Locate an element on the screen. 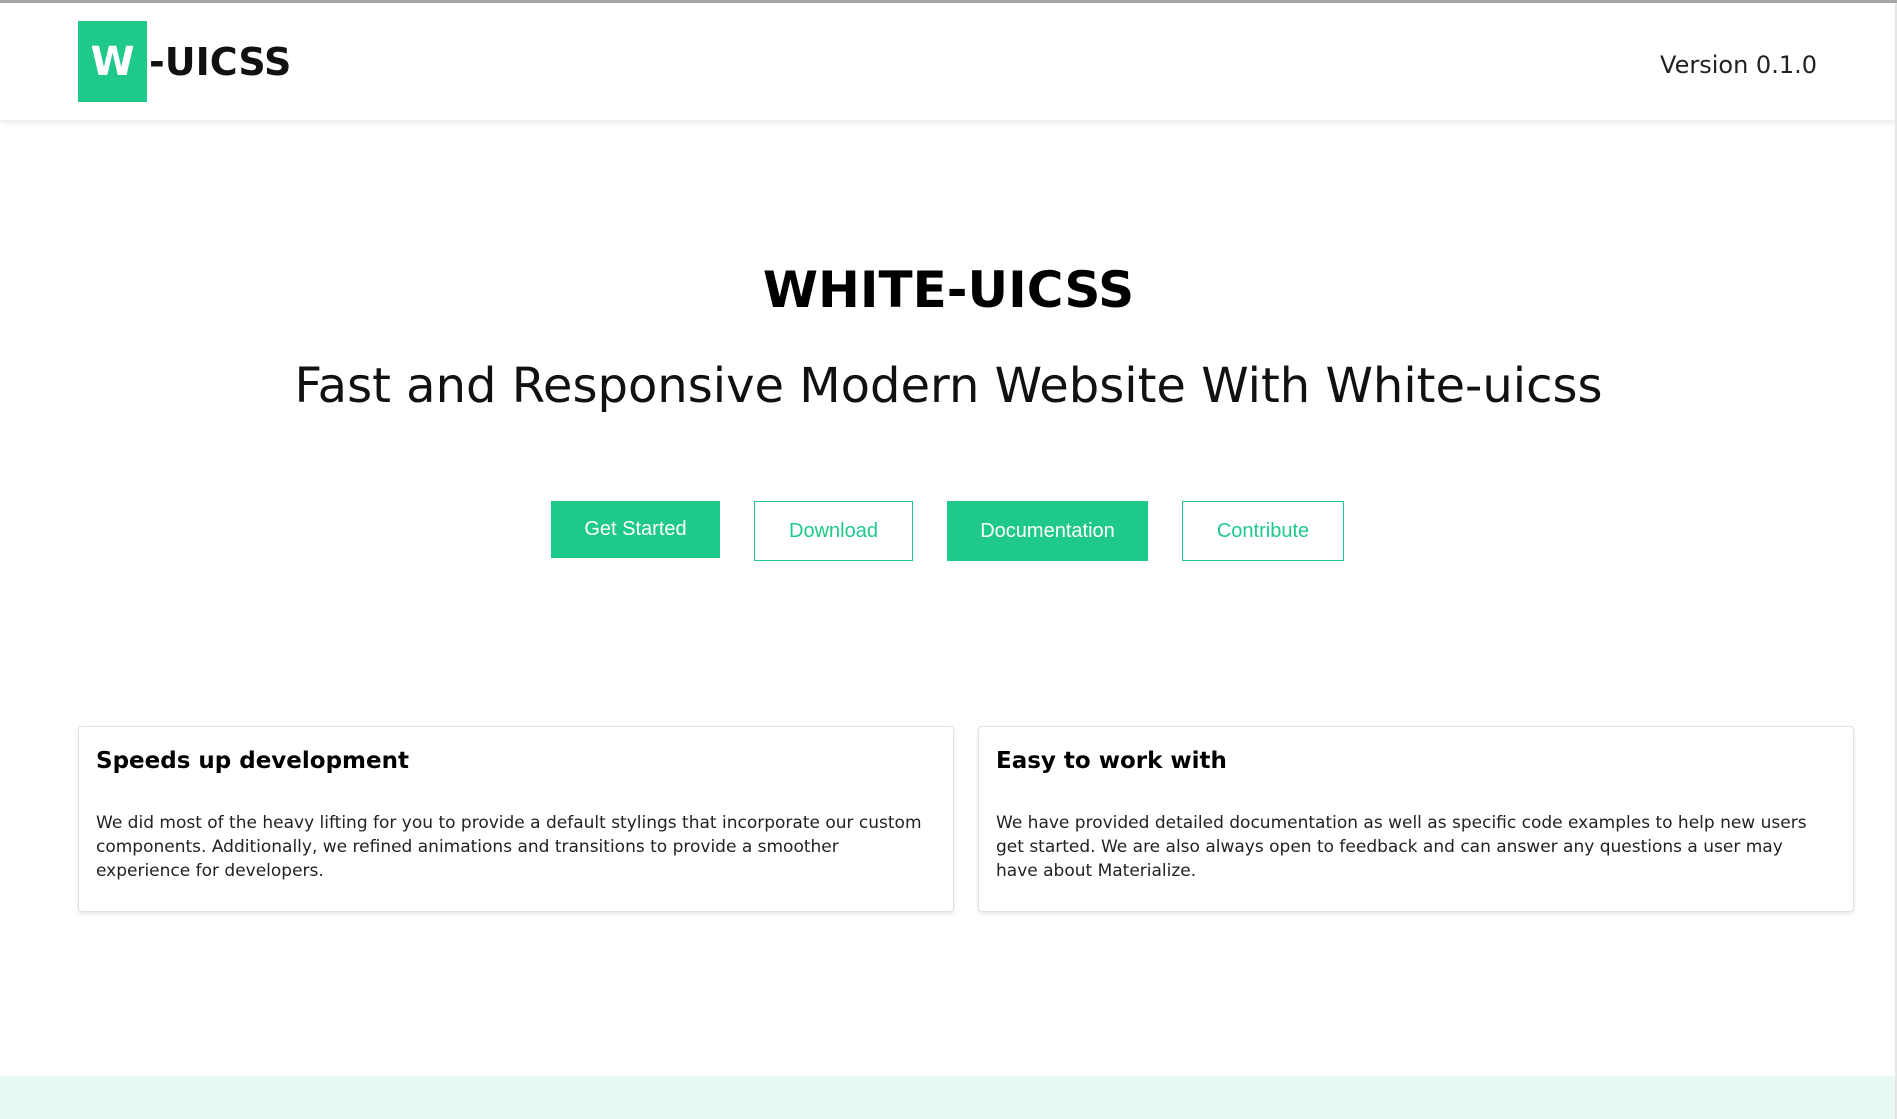  logo-text: -UICSS is located at coordinates (220, 61).